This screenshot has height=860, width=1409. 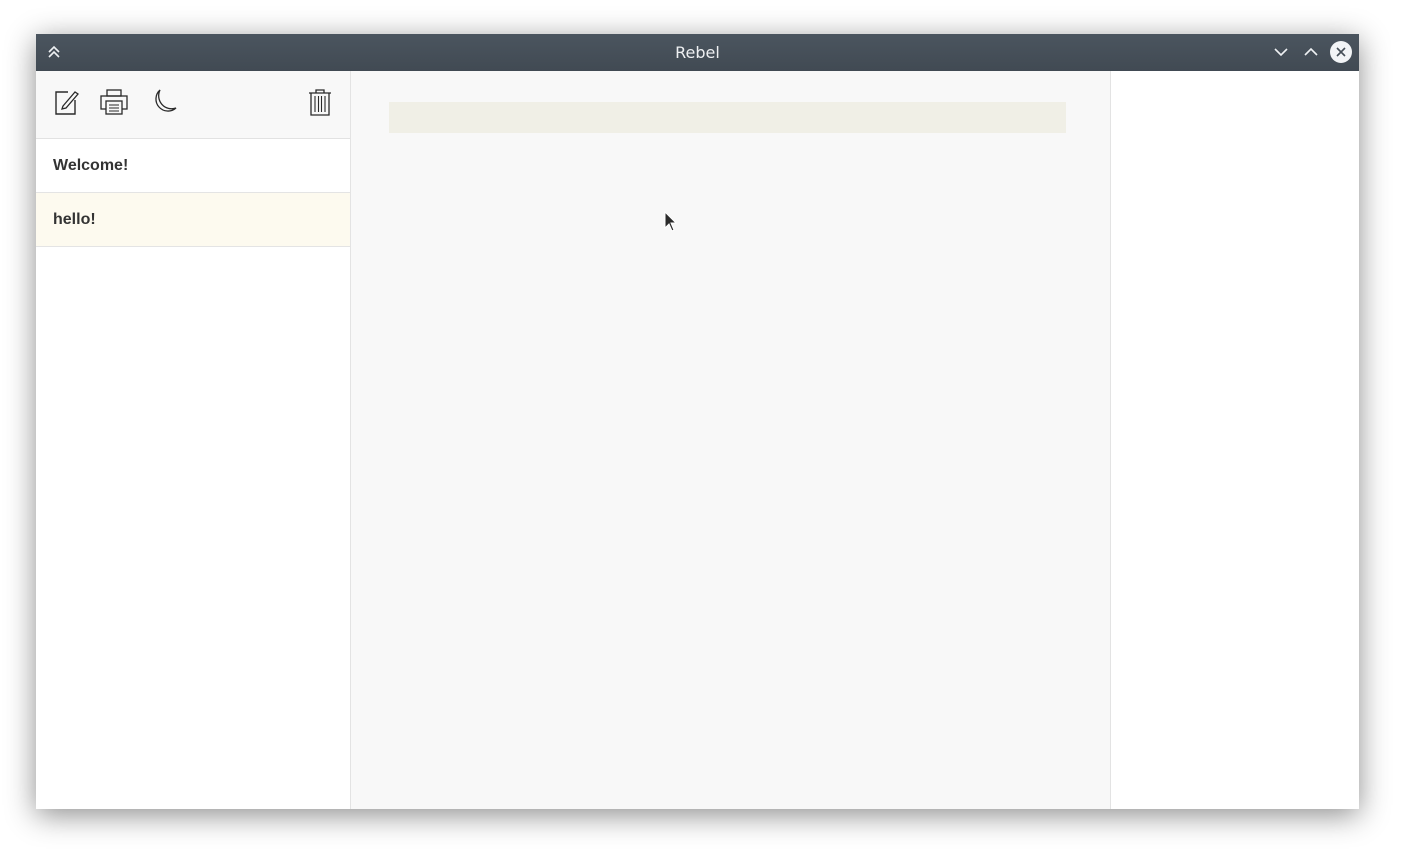 I want to click on sidebar-toolbar, so click(x=193, y=105).